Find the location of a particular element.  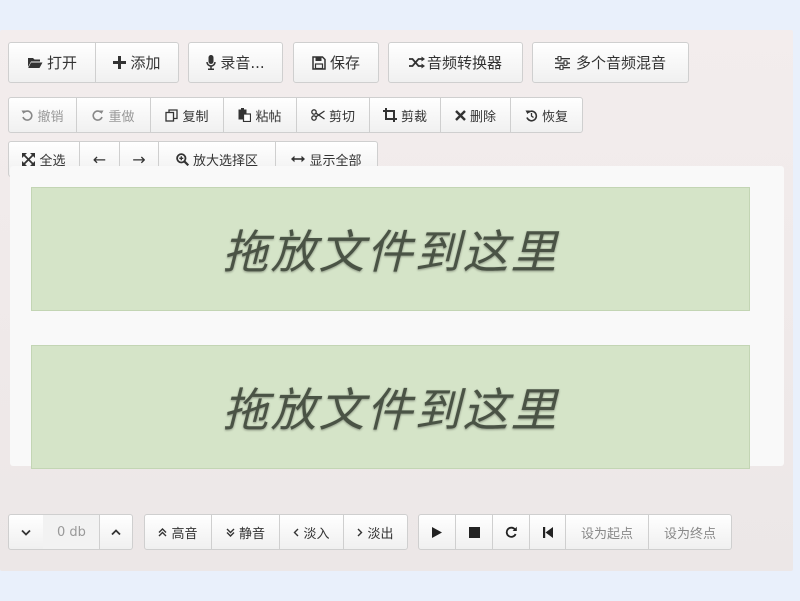

delete-label: 删除 is located at coordinates (482, 117).